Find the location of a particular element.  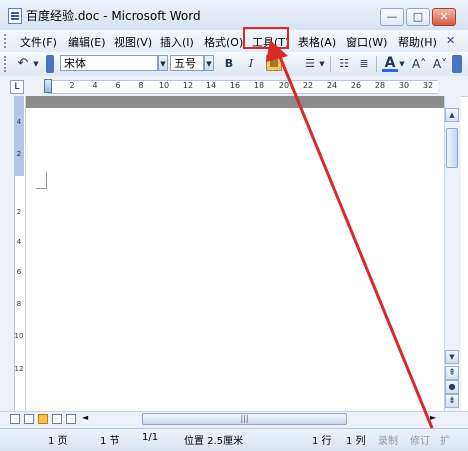

vertical-scroll-thumb is located at coordinates (452, 148).